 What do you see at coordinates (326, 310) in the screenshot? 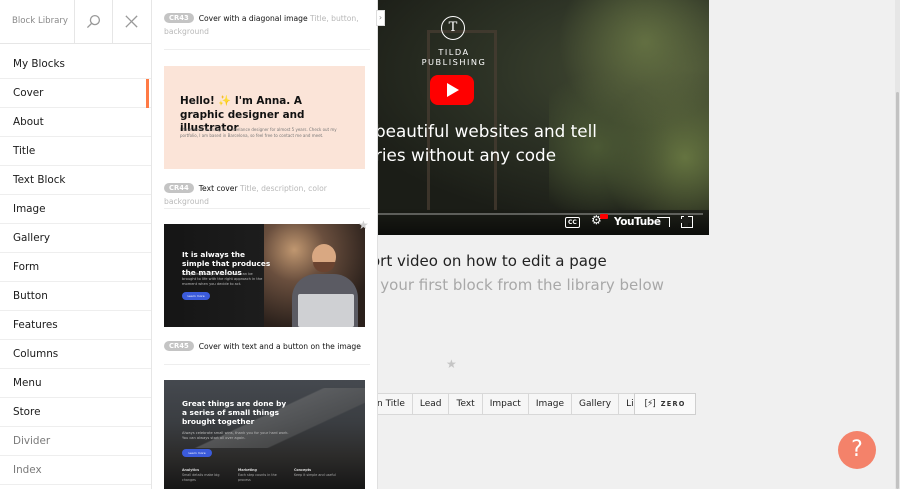
I see `laptop` at bounding box center [326, 310].